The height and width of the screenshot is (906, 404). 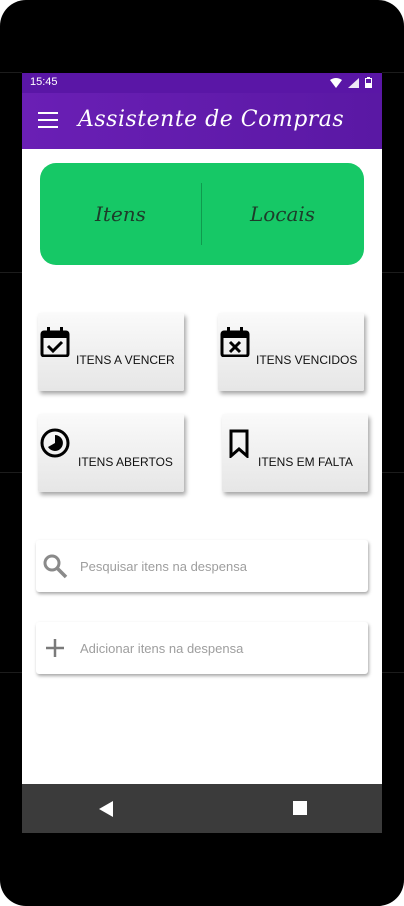 I want to click on search-icon, so click(x=55, y=566).